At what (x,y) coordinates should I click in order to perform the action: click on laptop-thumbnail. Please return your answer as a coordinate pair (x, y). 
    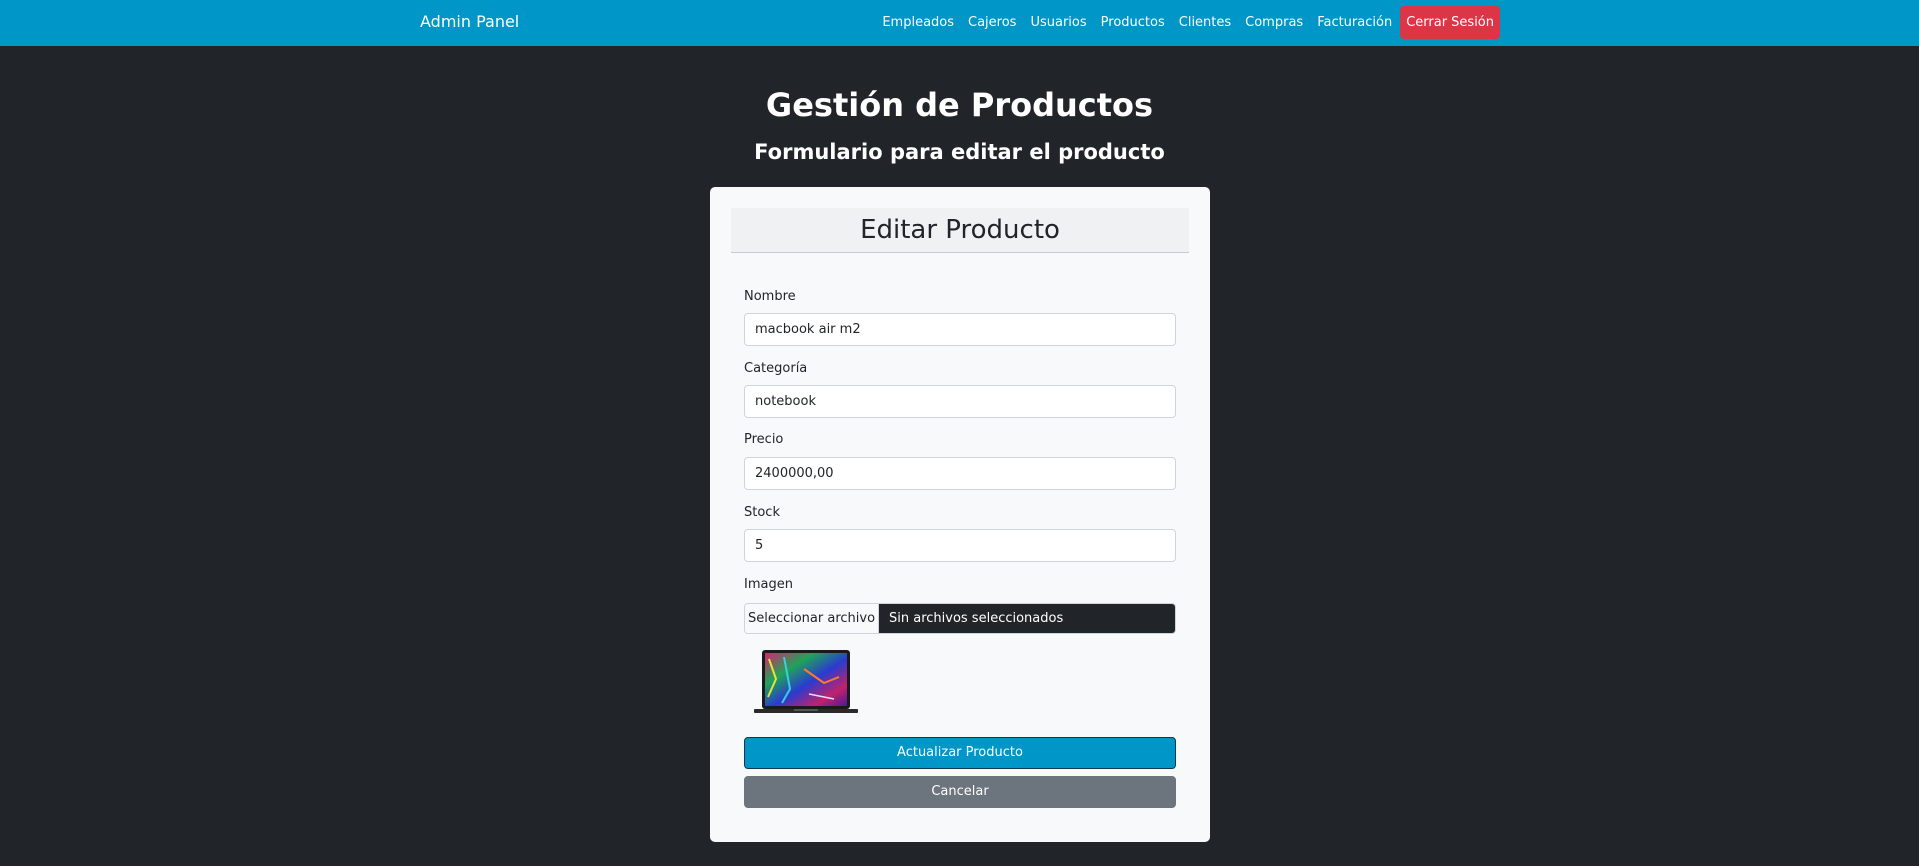
    Looking at the image, I should click on (806, 681).